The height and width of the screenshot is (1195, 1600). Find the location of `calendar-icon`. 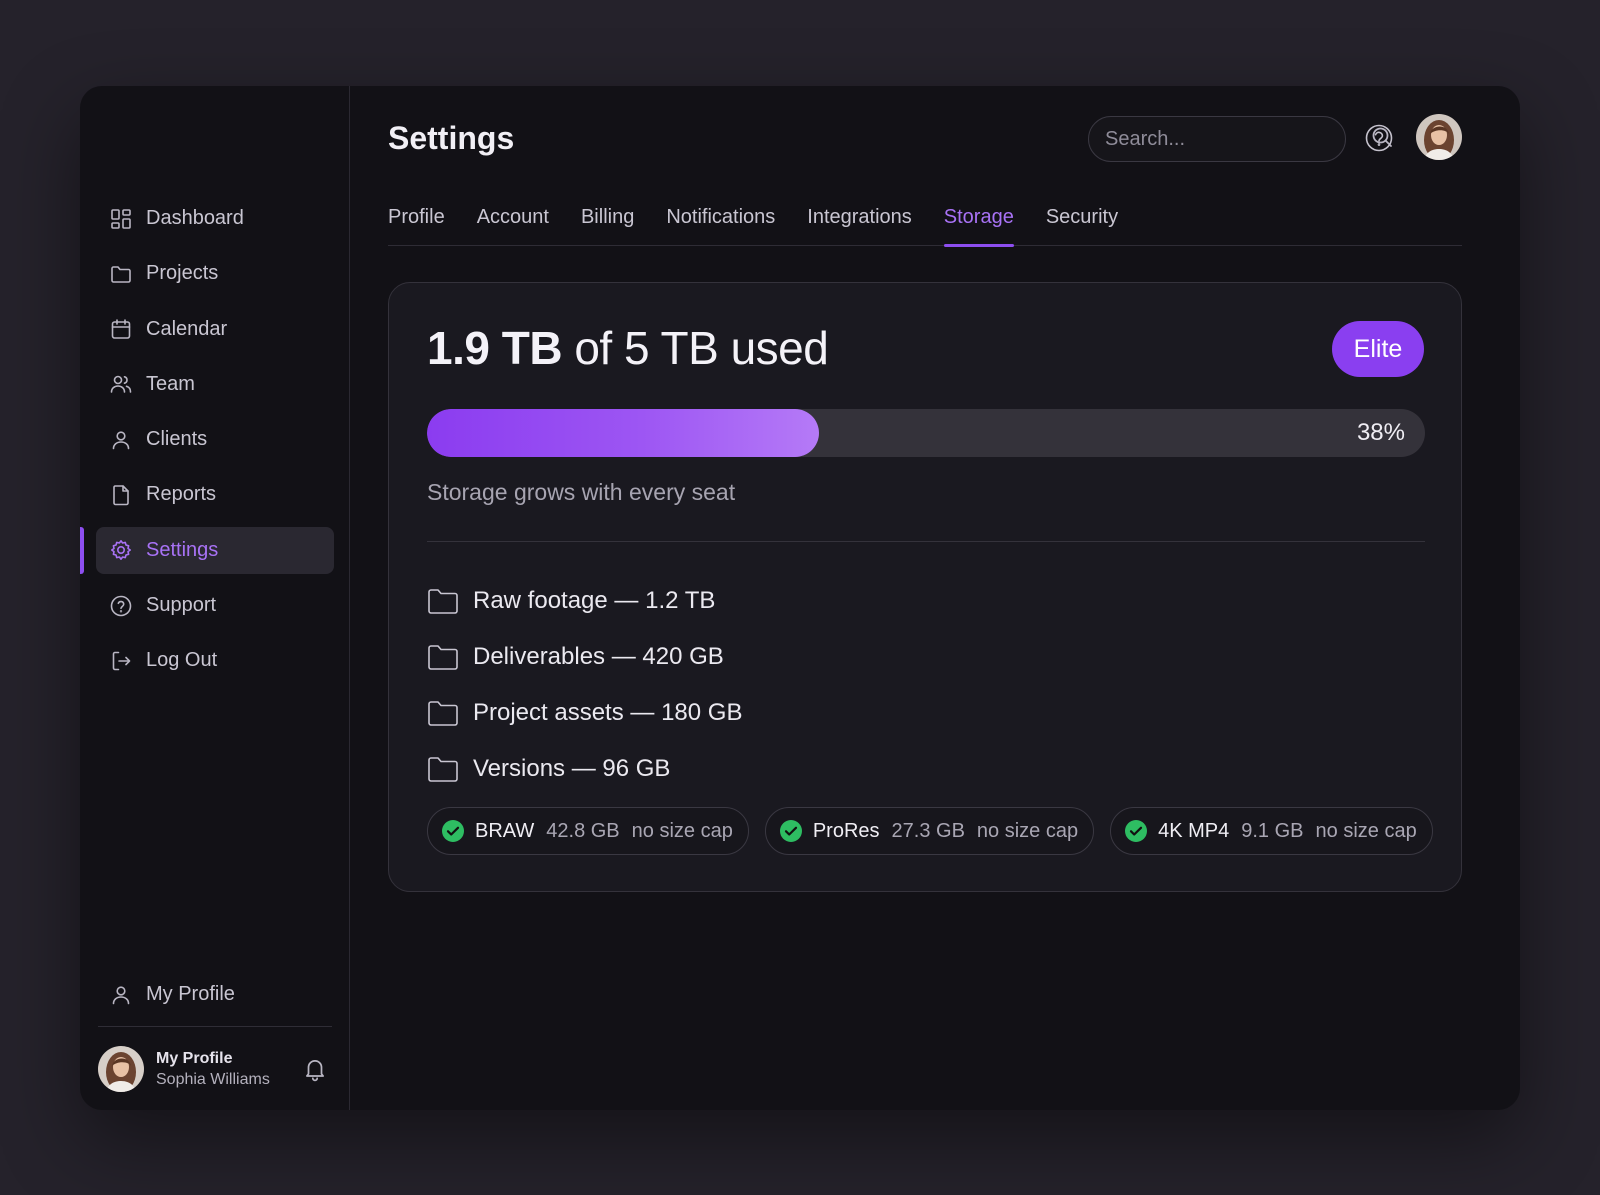

calendar-icon is located at coordinates (121, 329).